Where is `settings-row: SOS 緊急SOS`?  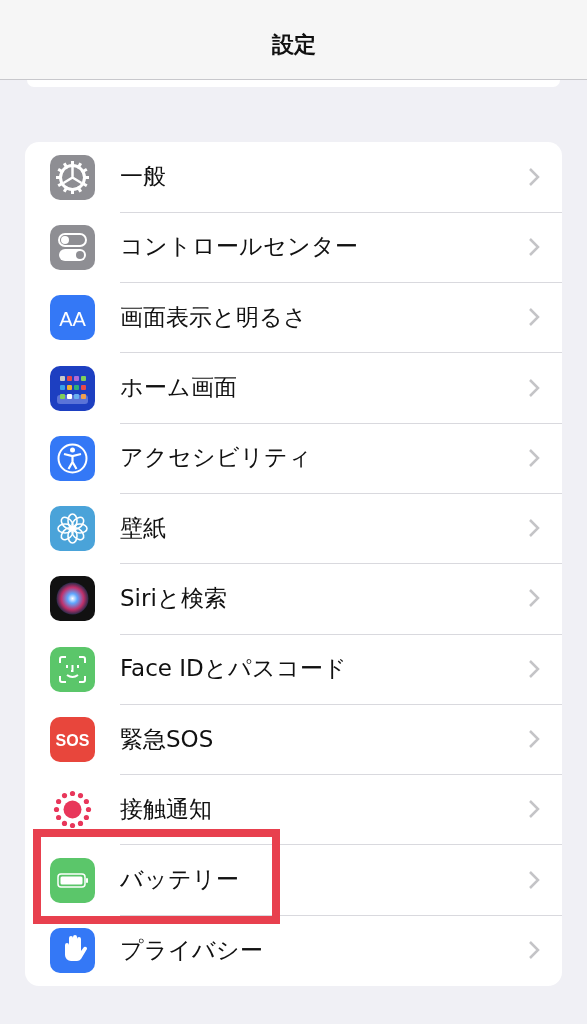
settings-row: SOS 緊急SOS is located at coordinates (293, 739).